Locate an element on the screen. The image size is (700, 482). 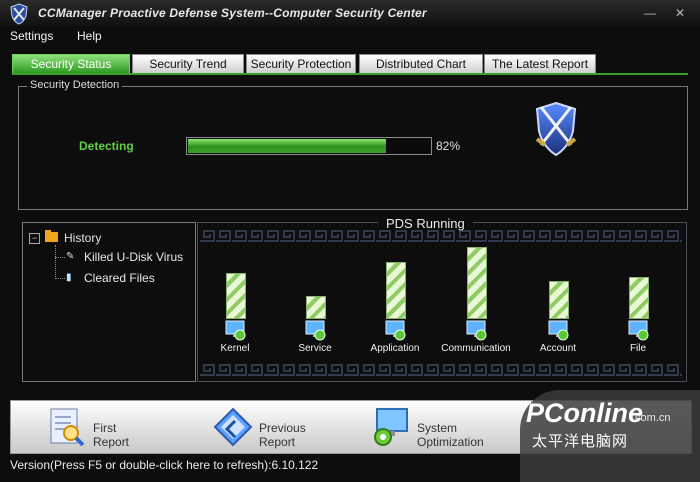
pds-bar-label: Communication is located at coordinates (476, 348).